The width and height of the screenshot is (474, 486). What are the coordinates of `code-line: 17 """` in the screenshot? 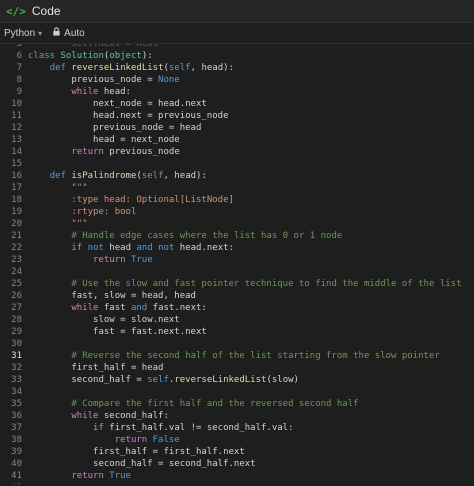 It's located at (237, 188).